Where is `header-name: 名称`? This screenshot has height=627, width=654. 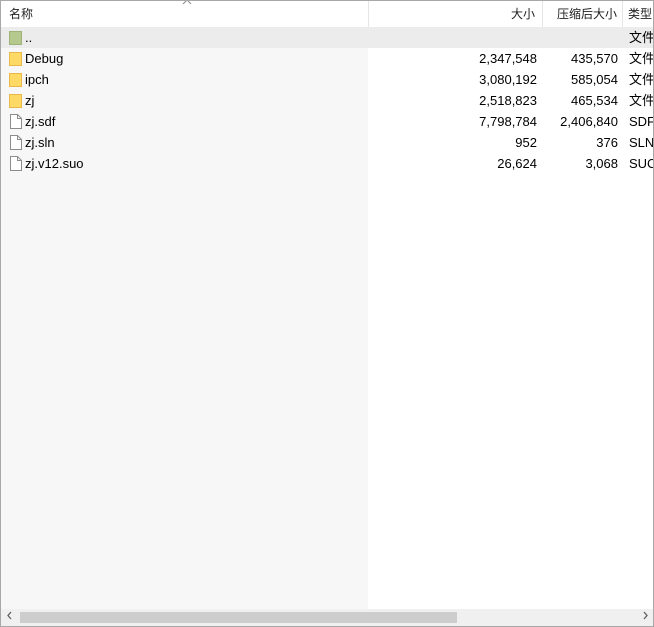 header-name: 名称 is located at coordinates (185, 14).